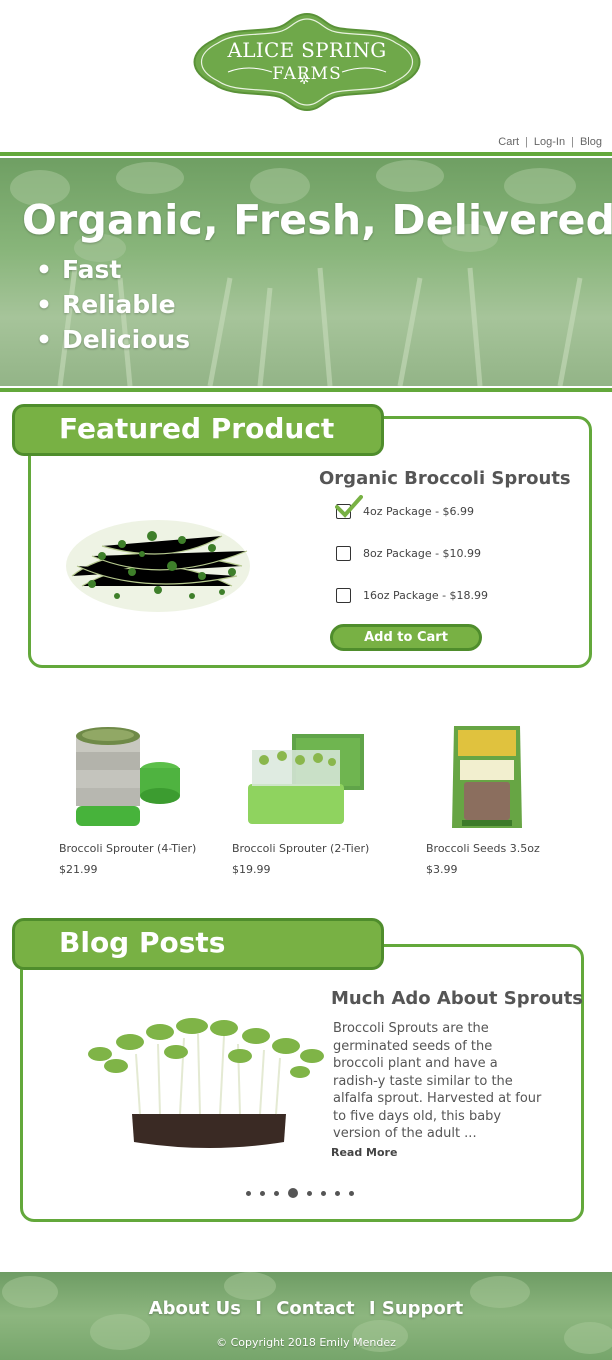 This screenshot has height=1360, width=612. Describe the element at coordinates (195, 1308) in the screenshot. I see `about-us-link: About Us` at that location.